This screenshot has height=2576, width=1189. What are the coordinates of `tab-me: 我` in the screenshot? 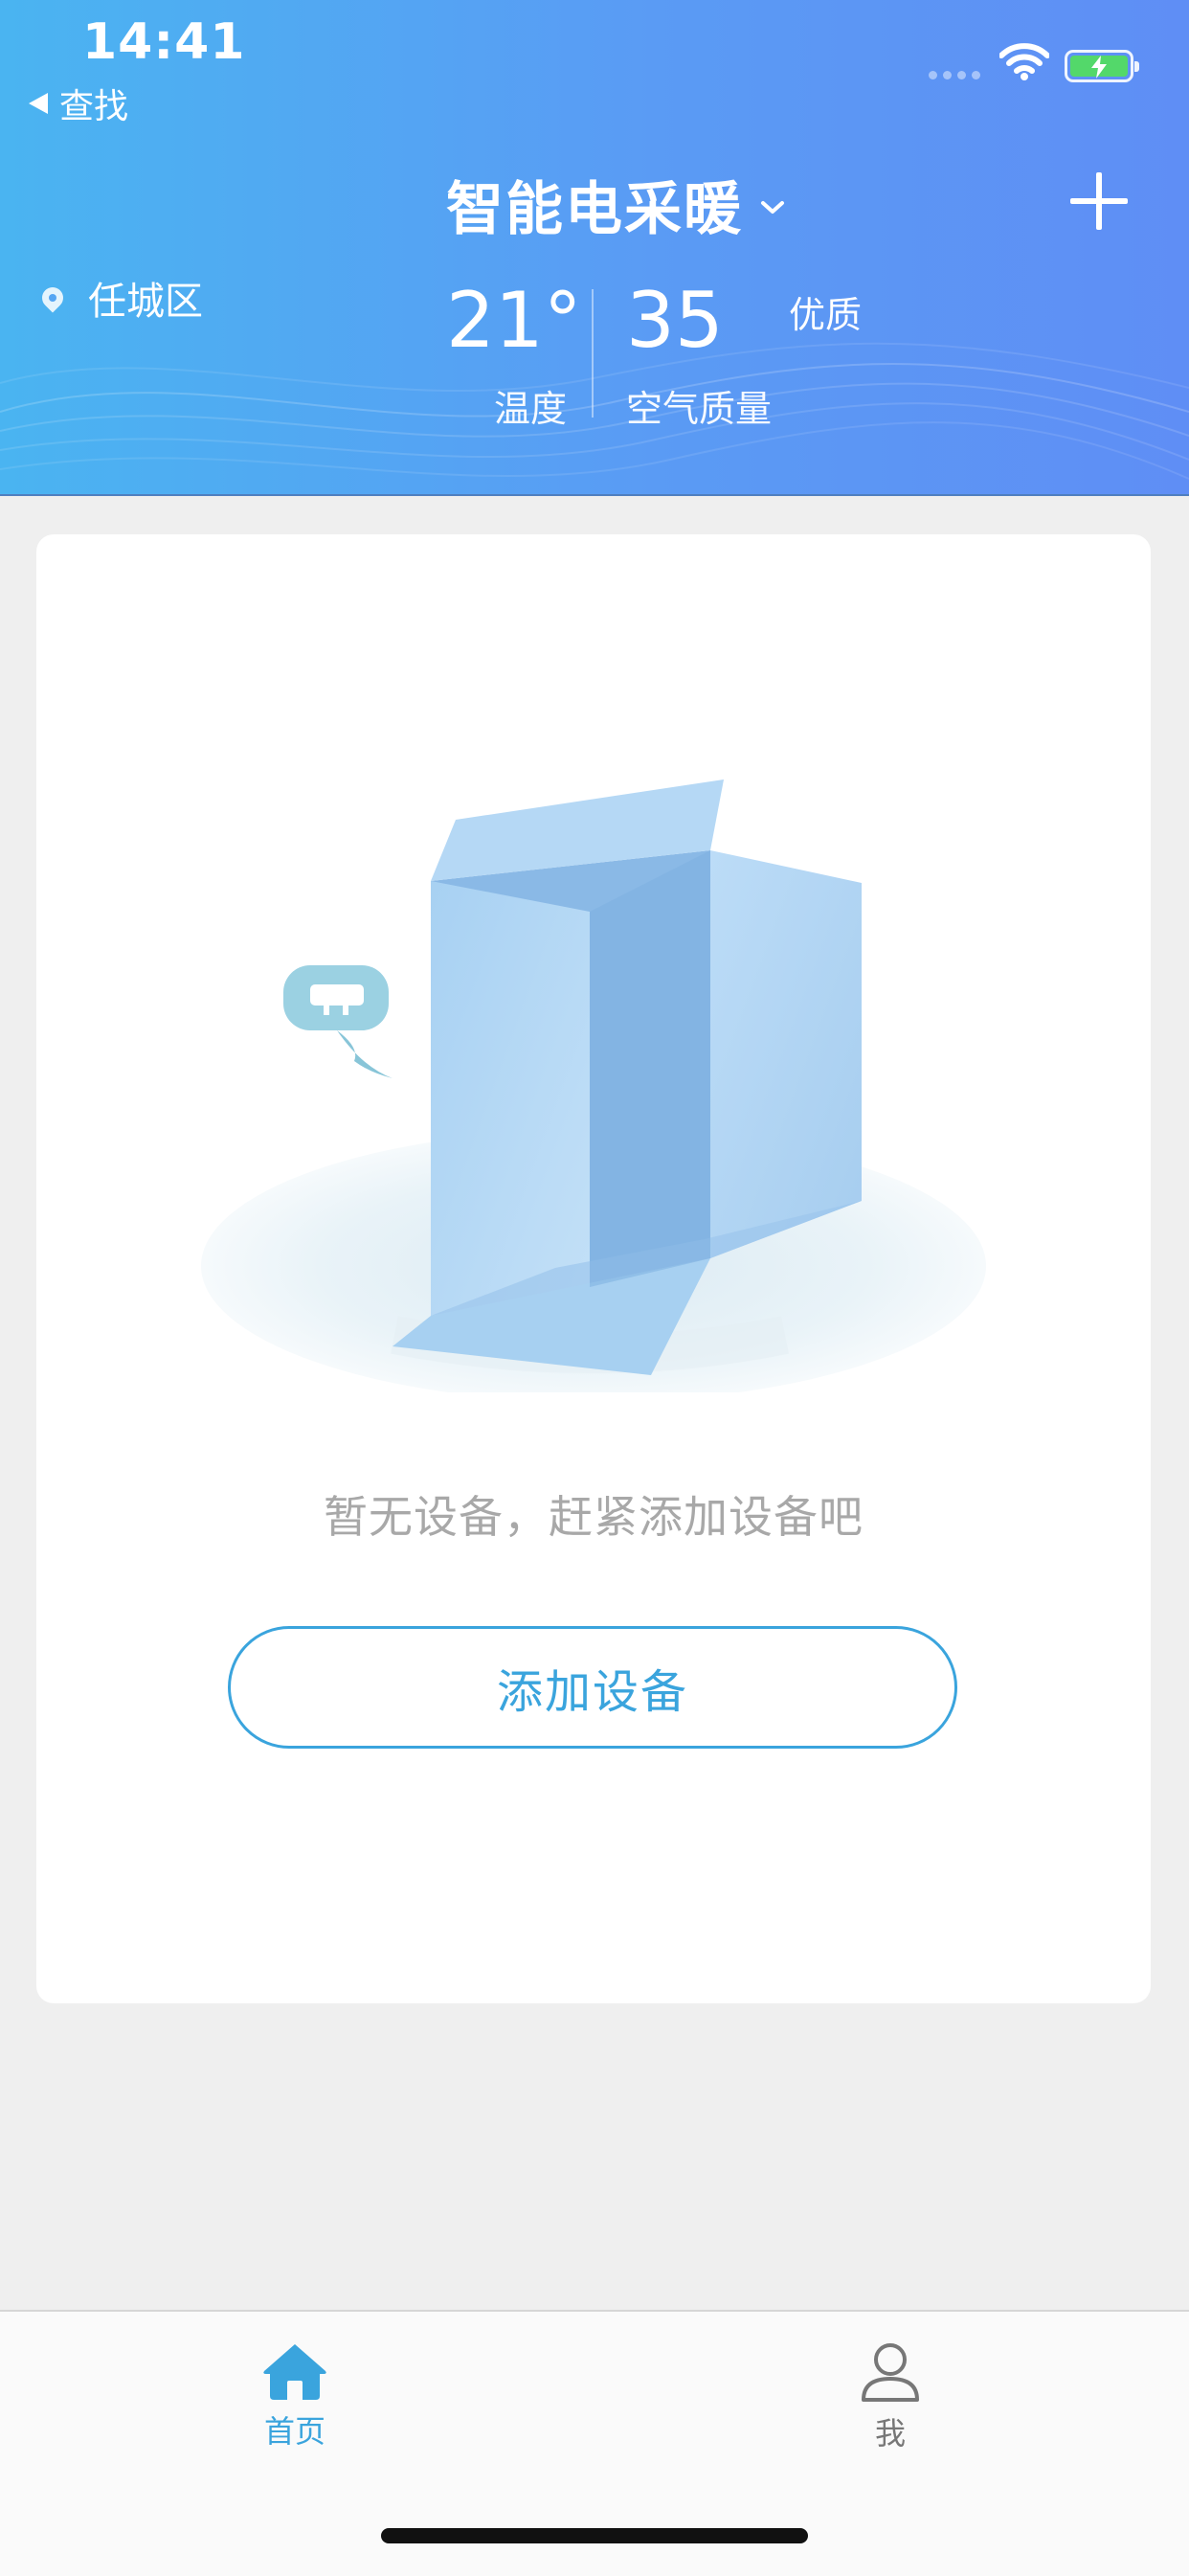 It's located at (890, 2396).